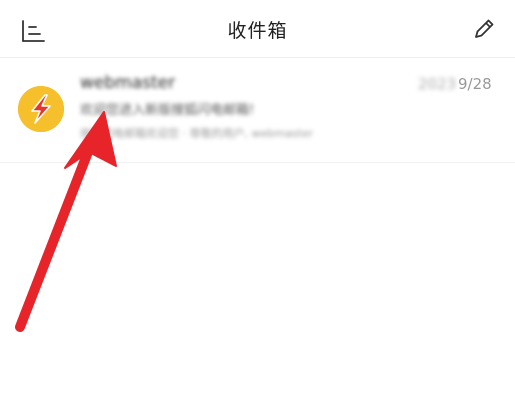 The width and height of the screenshot is (515, 416). What do you see at coordinates (437, 84) in the screenshot?
I see `mail-date-year: 2023` at bounding box center [437, 84].